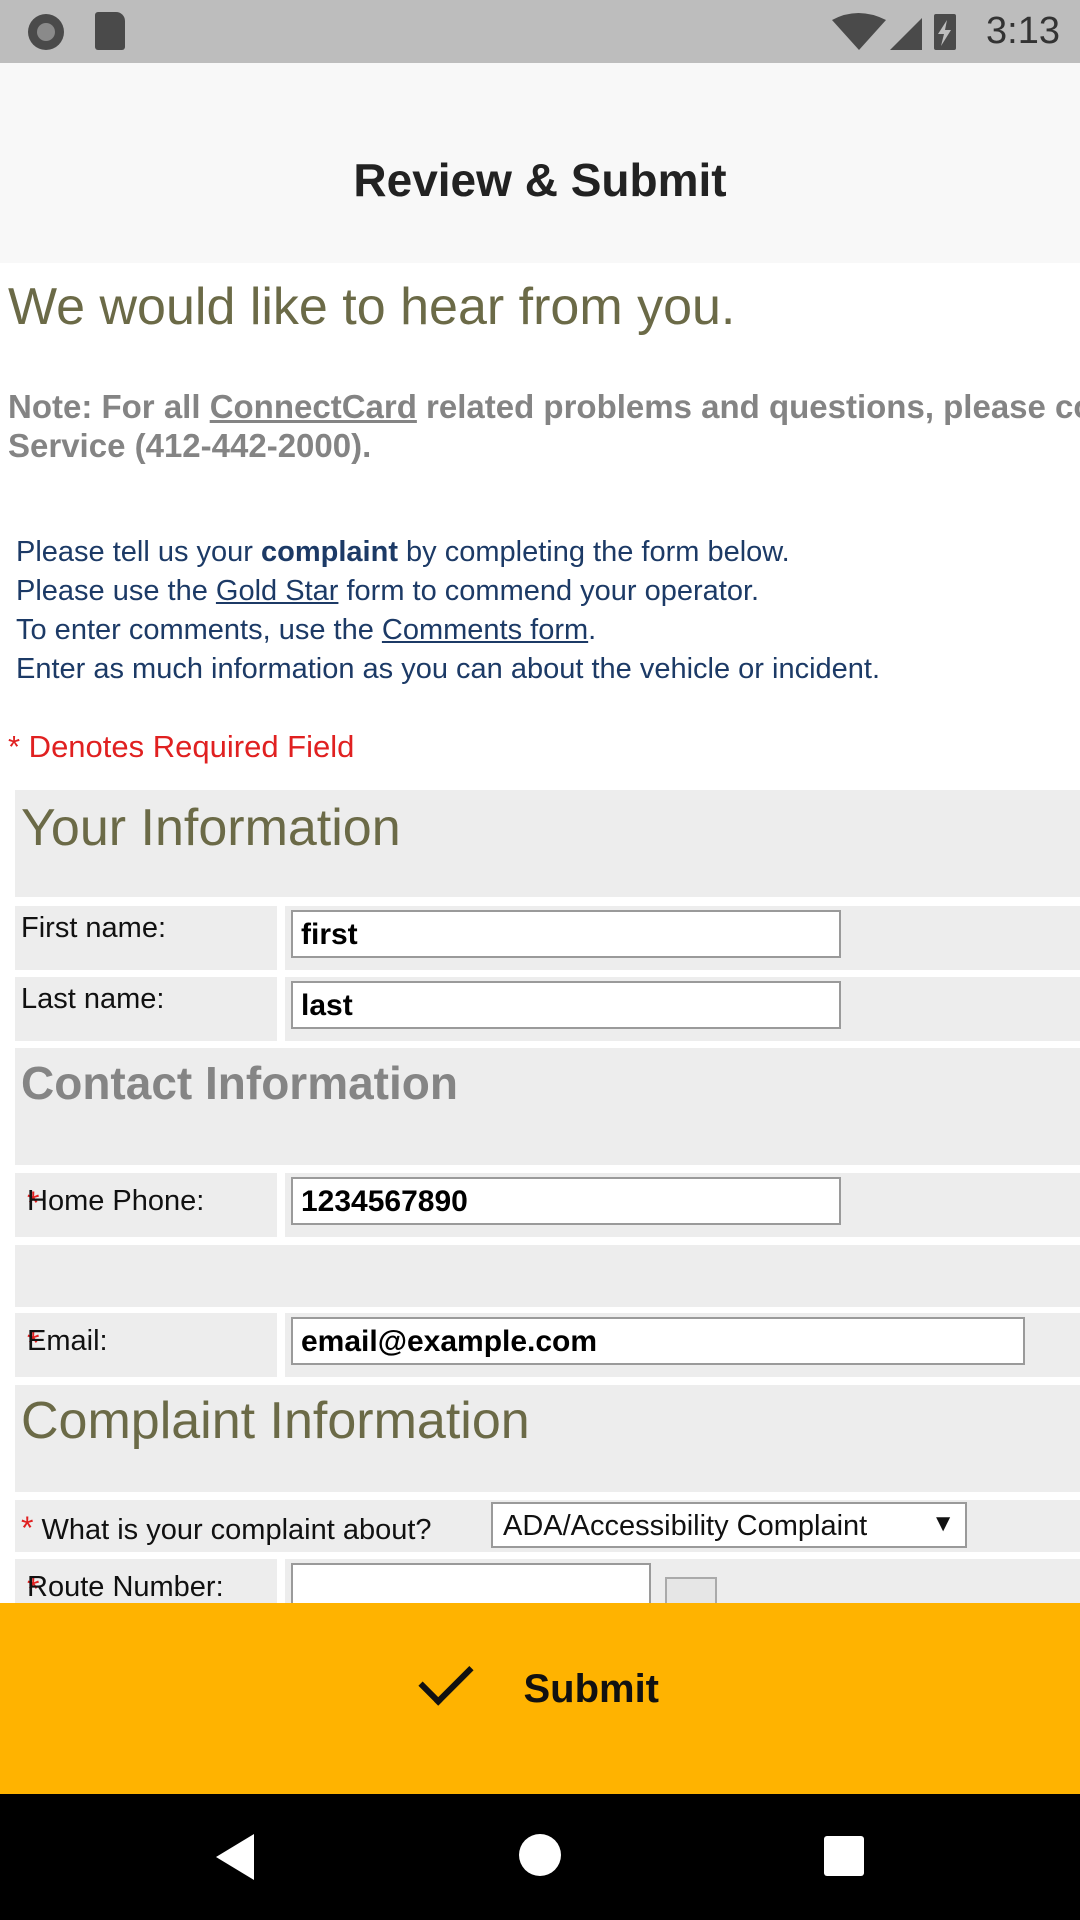  Describe the element at coordinates (540, 31) in the screenshot. I see `status-bar: 3:13` at that location.